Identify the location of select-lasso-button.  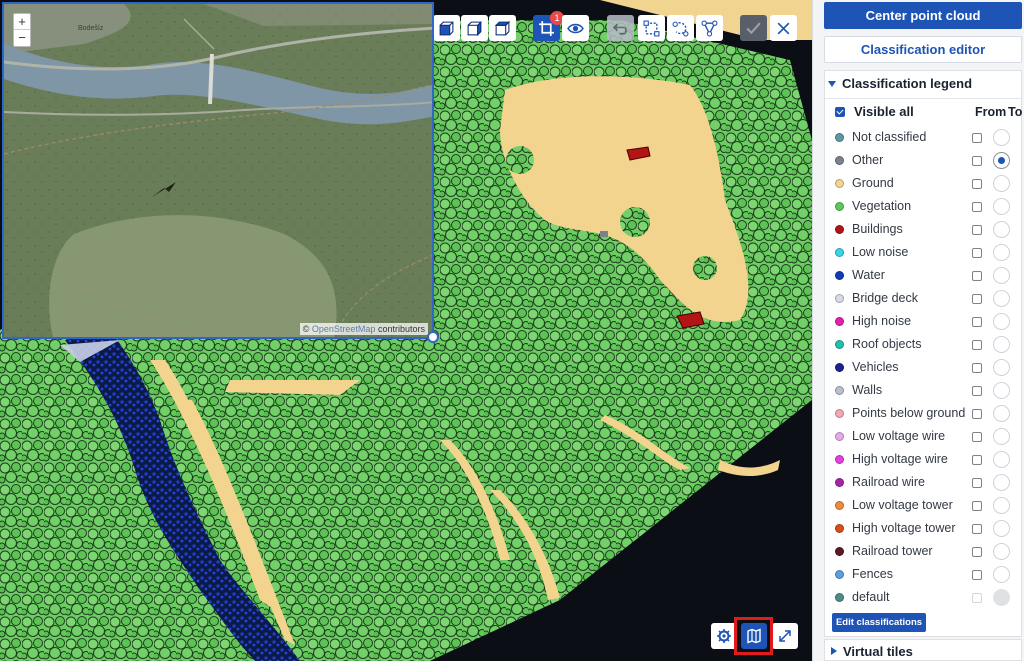
(680, 28).